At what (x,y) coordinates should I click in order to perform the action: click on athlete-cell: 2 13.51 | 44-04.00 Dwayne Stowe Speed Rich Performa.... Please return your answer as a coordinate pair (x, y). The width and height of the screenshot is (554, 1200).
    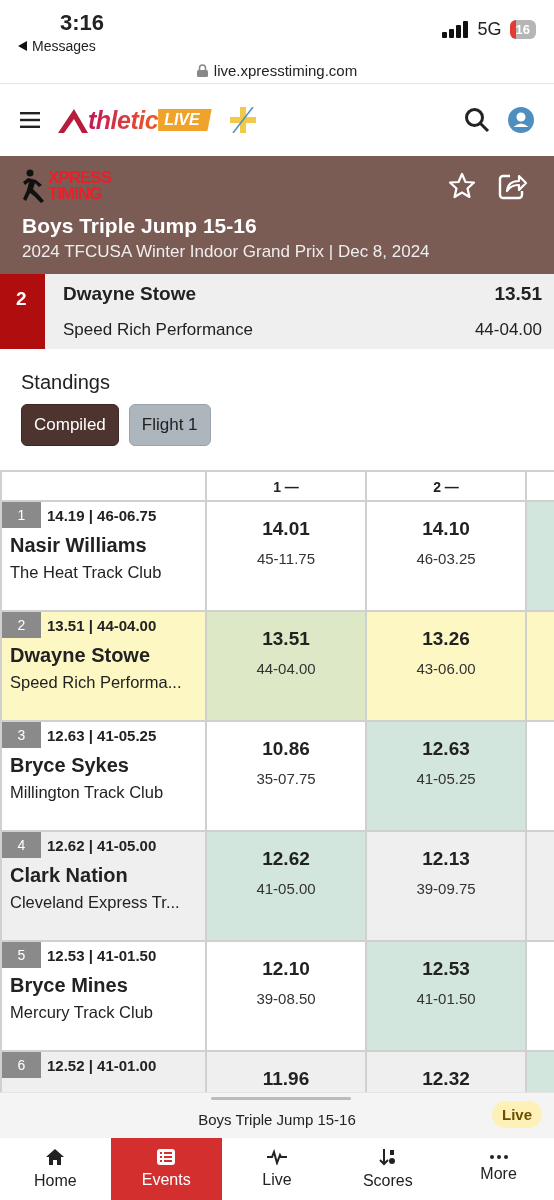
    Looking at the image, I should click on (103, 667).